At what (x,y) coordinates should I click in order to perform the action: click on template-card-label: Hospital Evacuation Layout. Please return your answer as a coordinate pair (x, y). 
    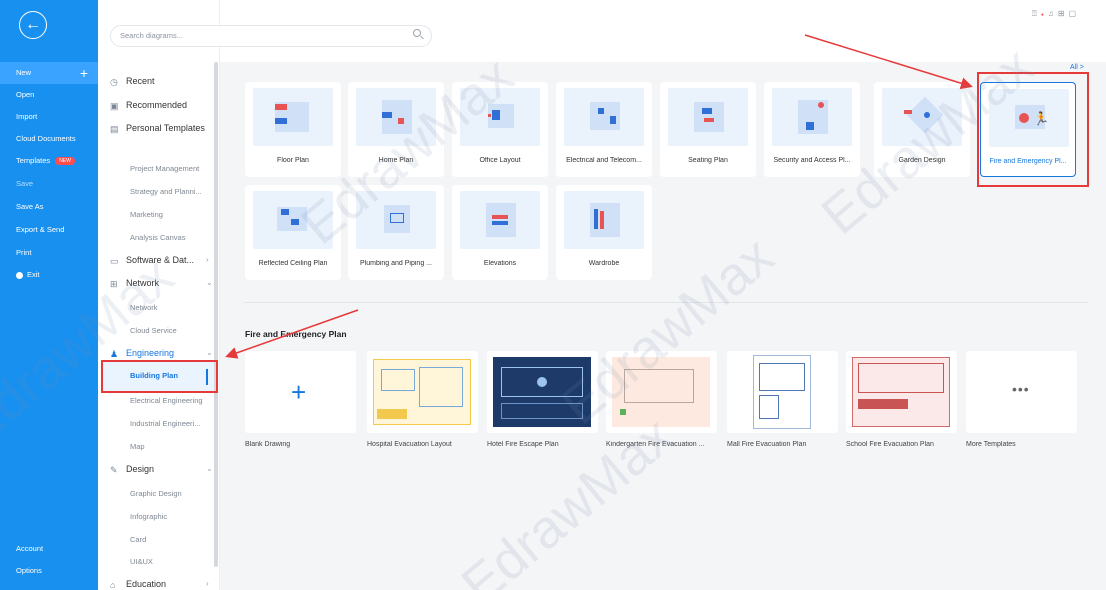
    Looking at the image, I should click on (422, 444).